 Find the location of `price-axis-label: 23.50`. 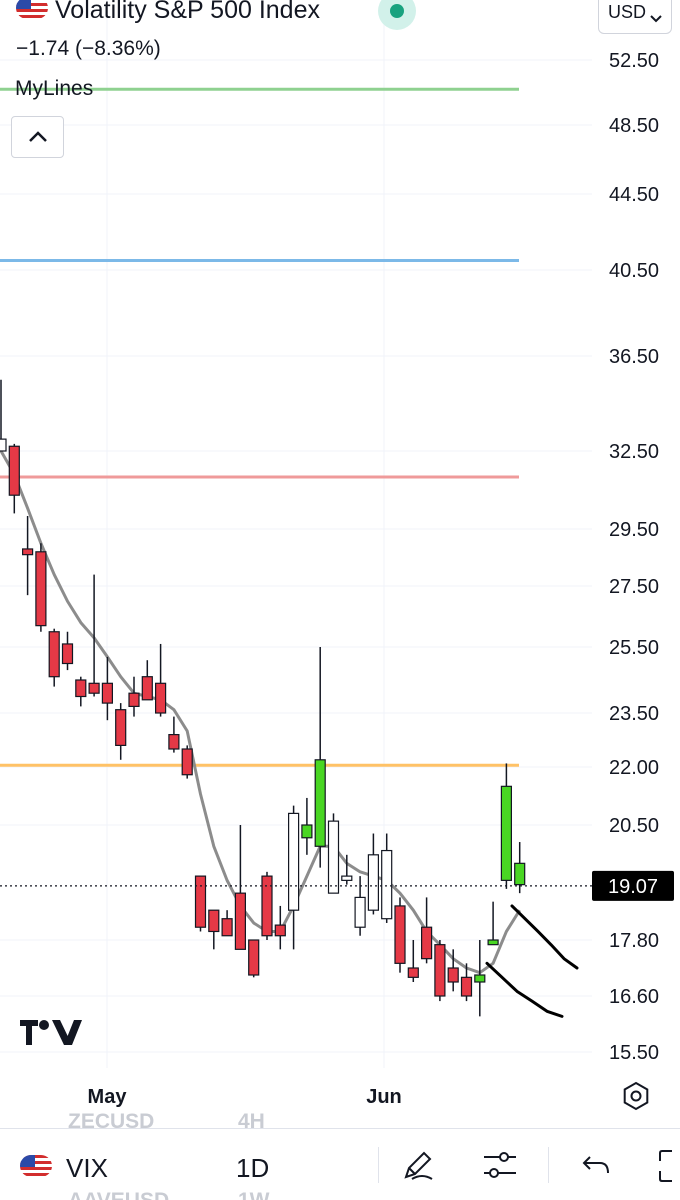

price-axis-label: 23.50 is located at coordinates (634, 714).